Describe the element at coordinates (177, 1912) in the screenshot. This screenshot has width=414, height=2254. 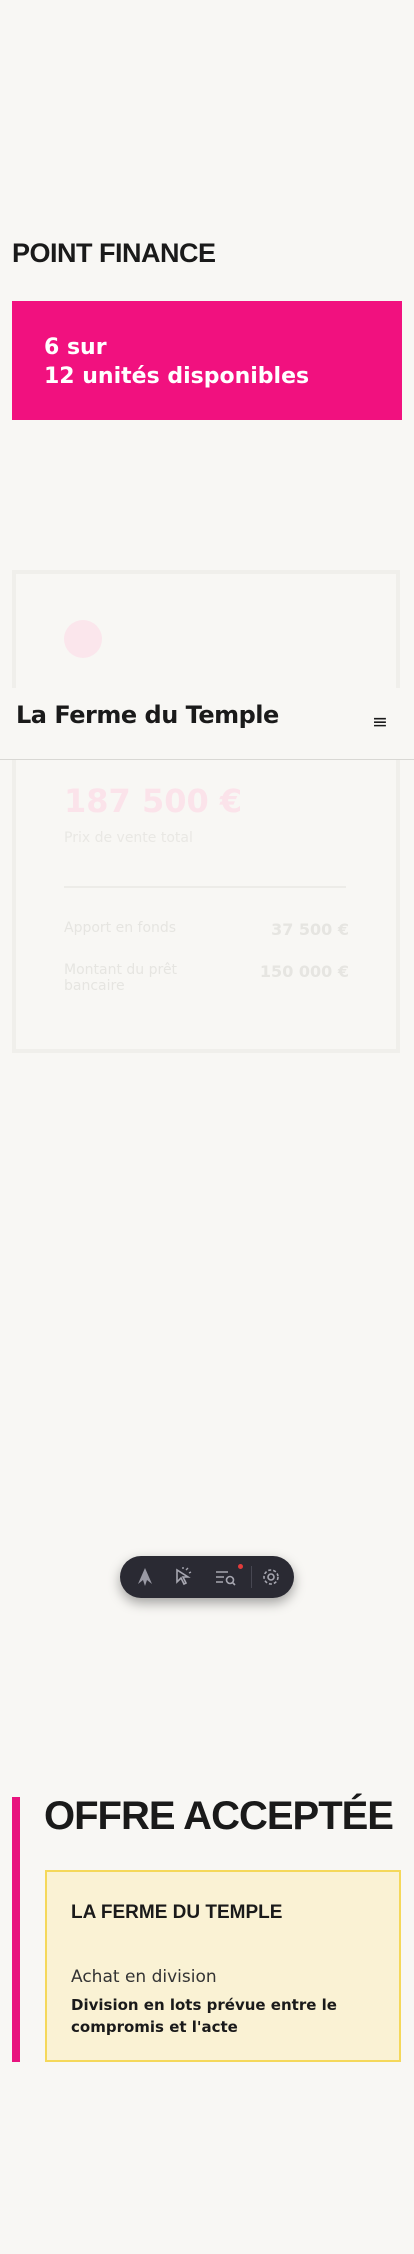
I see `offer-property-name: LA FERME DU TEMPLE` at that location.